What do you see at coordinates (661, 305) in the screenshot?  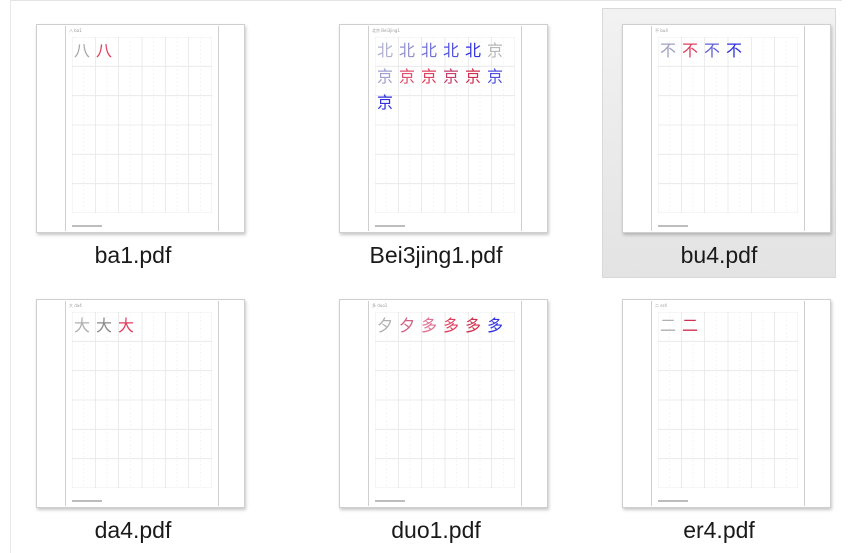 I see `sheet-header-text: 二 er4` at bounding box center [661, 305].